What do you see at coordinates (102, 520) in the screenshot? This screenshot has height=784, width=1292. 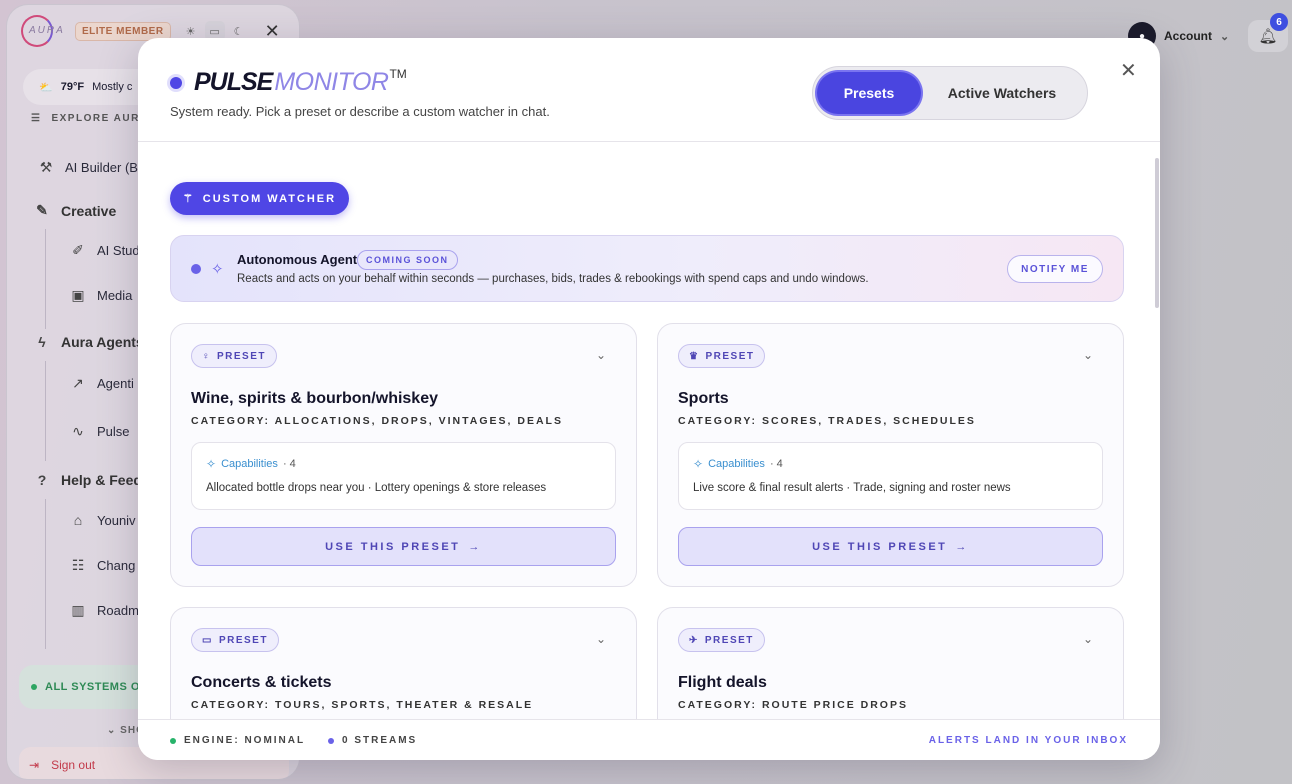 I see `sidebar-item-university: ⌂ Youniv` at bounding box center [102, 520].